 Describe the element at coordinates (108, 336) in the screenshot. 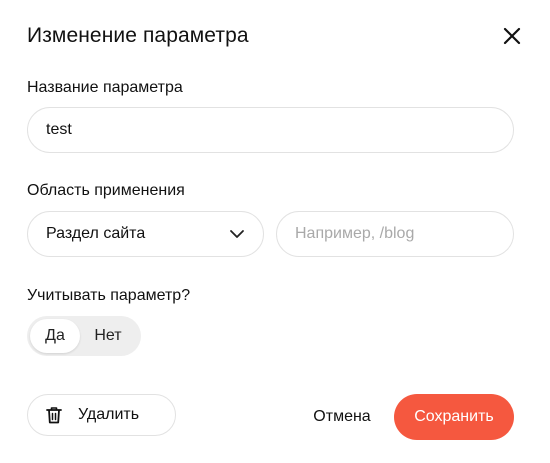

I see `toggle-option-no: Нет` at that location.